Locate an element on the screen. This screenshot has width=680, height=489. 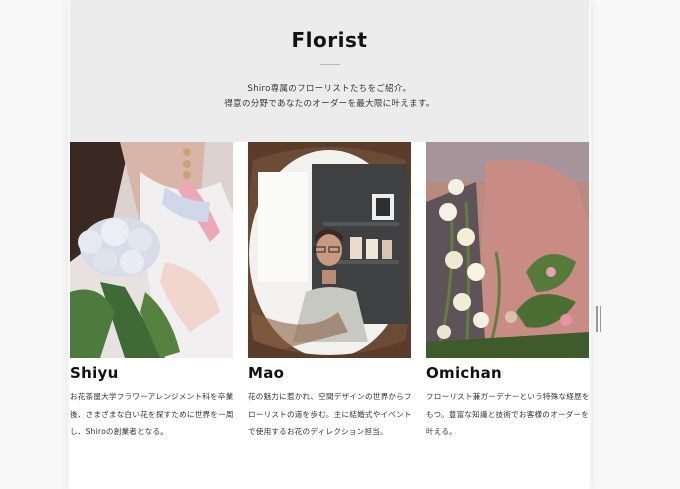
shiyu-photo-image is located at coordinates (151, 250).